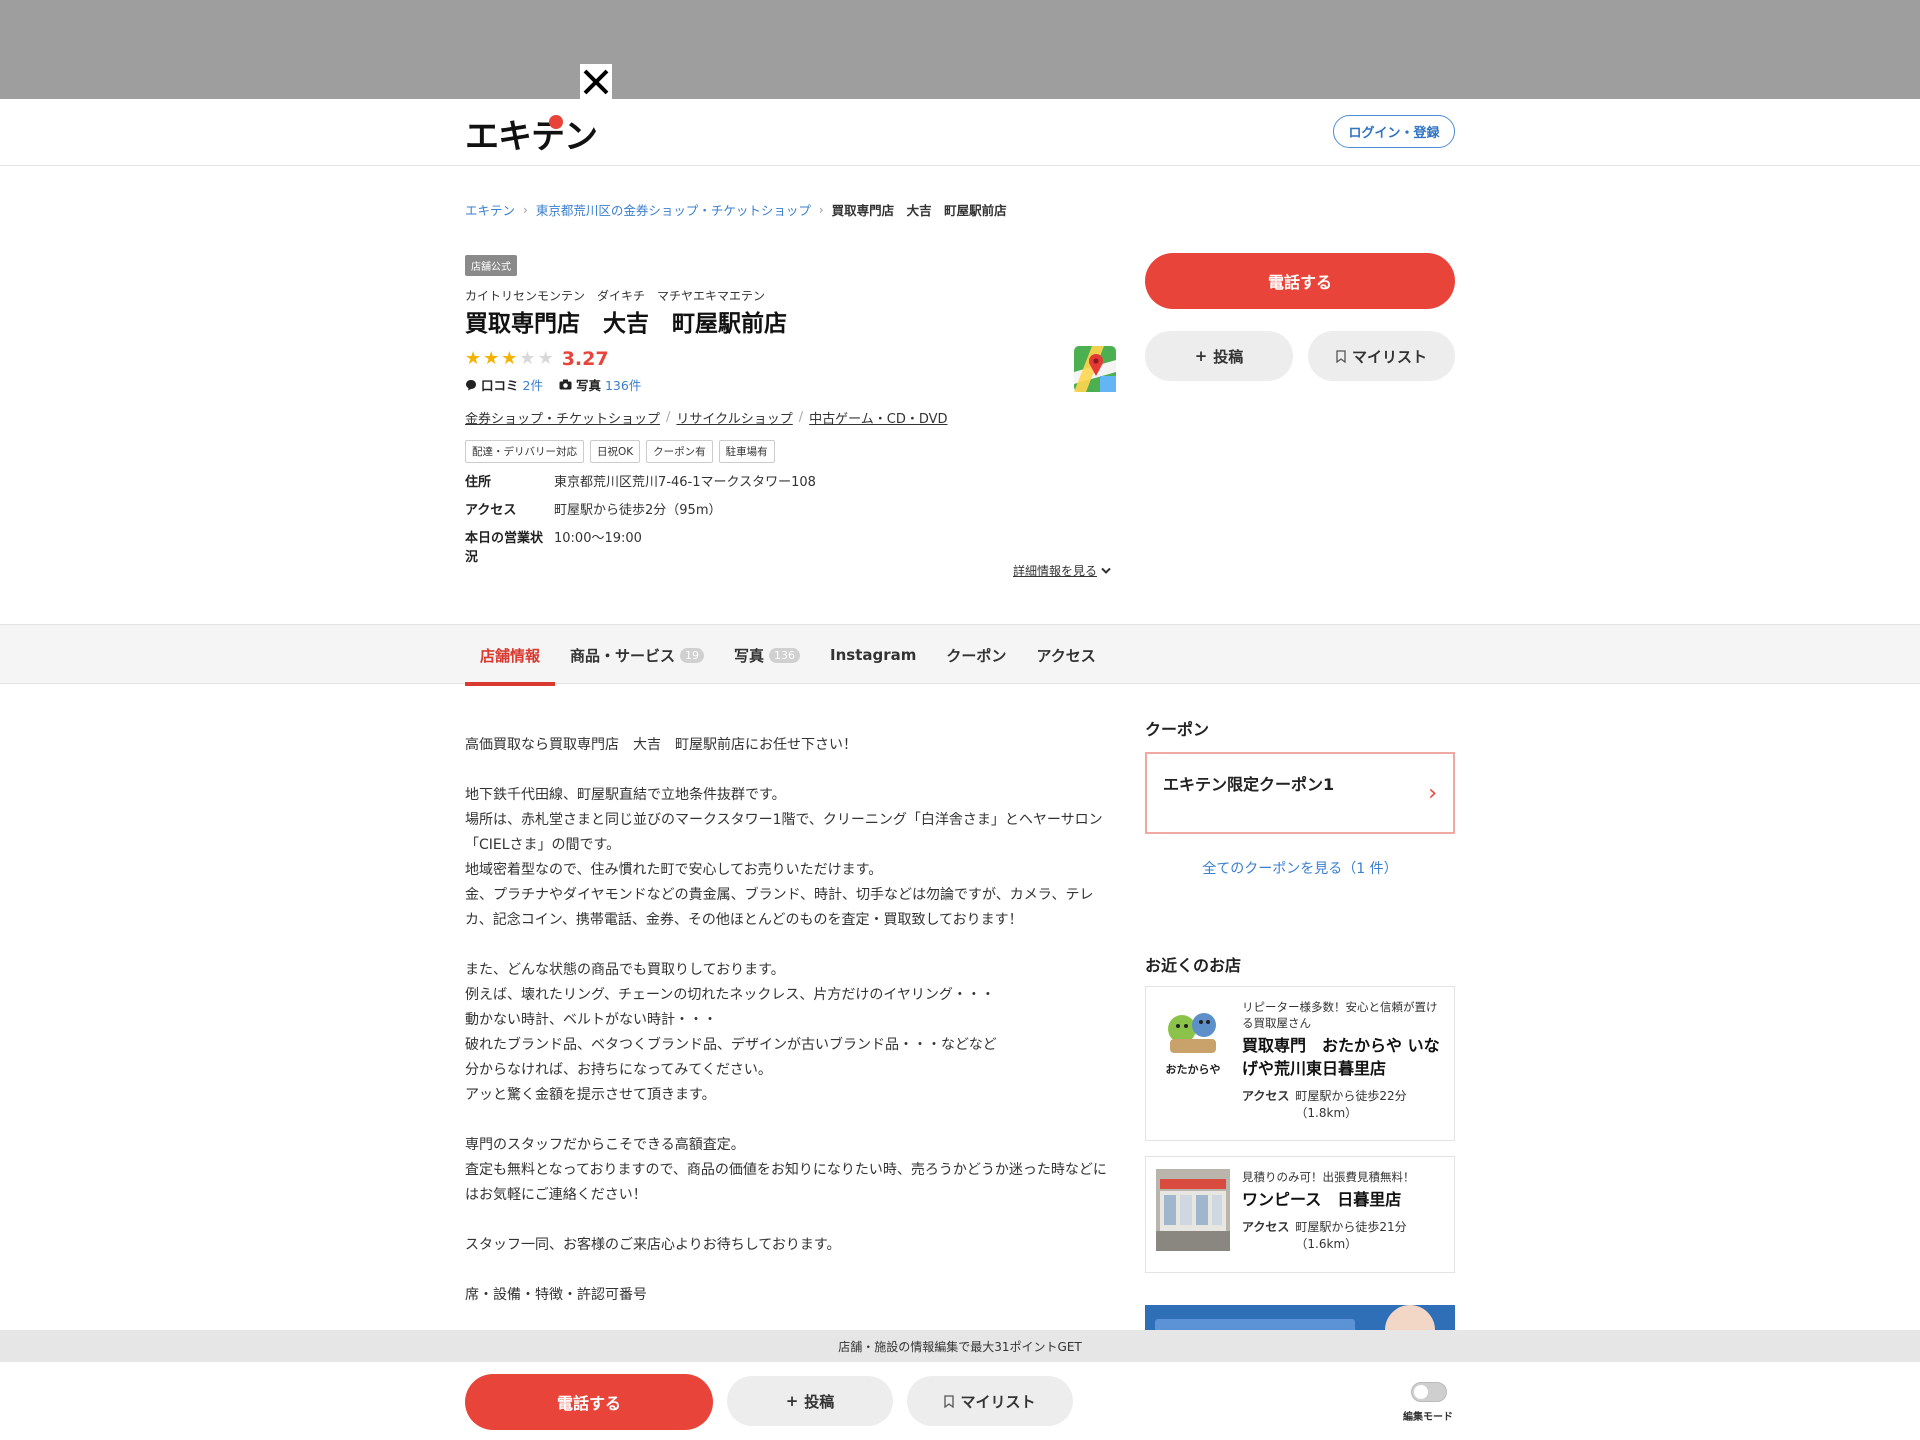  What do you see at coordinates (685, 482) in the screenshot?
I see `address-value: 東京都荒川区荒川7-46-1マークスタワー108` at bounding box center [685, 482].